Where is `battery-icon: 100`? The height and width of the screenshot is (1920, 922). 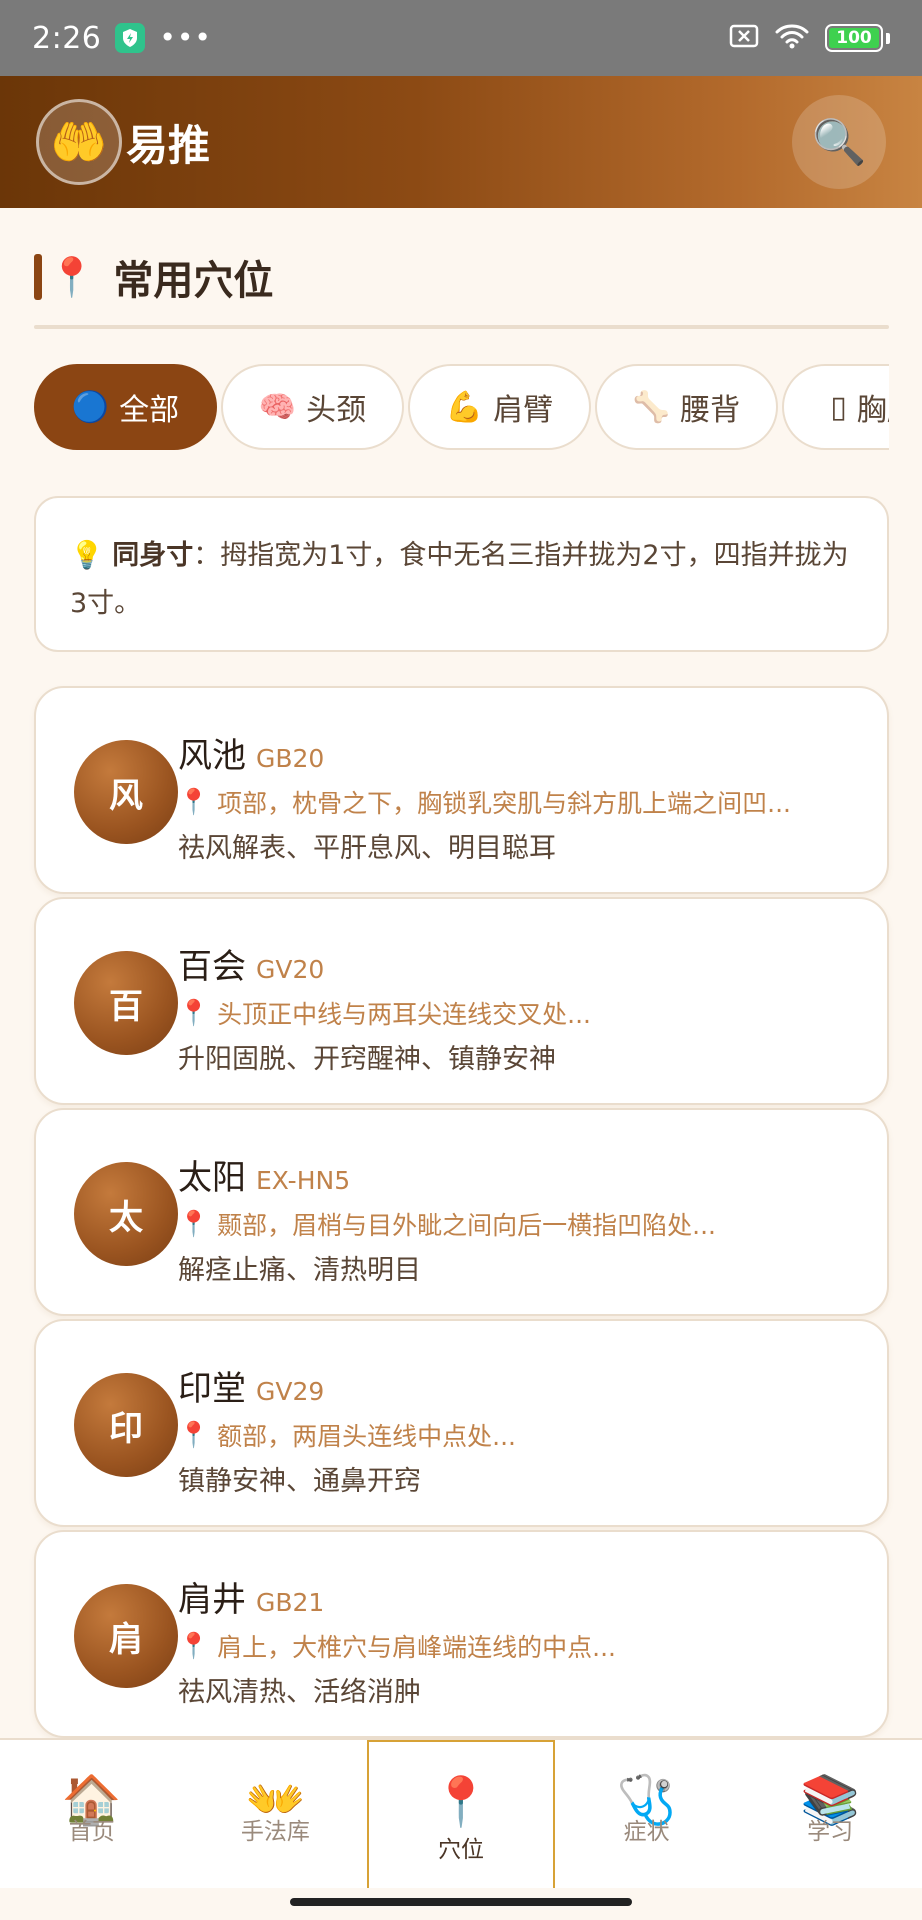
battery-icon: 100 is located at coordinates (854, 38).